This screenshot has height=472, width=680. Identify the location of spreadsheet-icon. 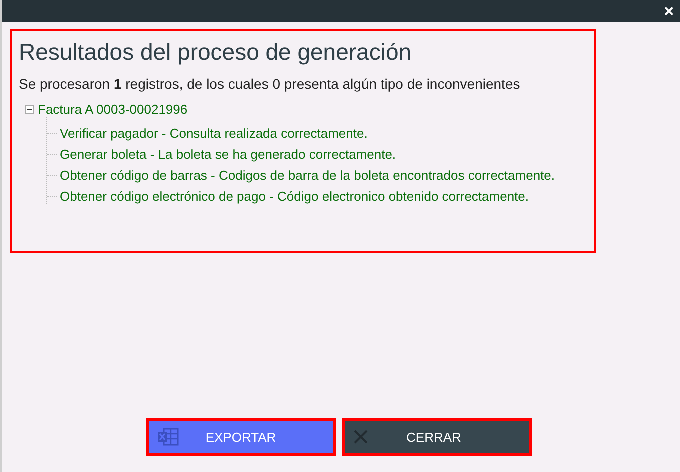
(168, 437).